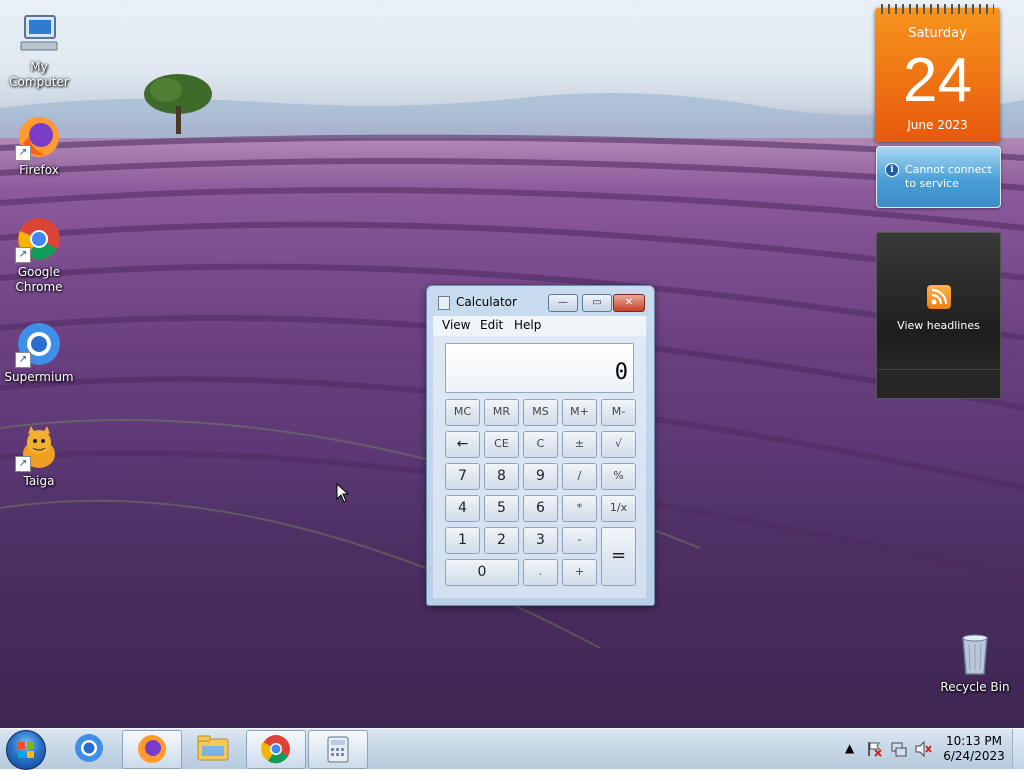 This screenshot has height=781, width=1024. Describe the element at coordinates (937, 80) in the screenshot. I see `calendar-date: 24` at that location.